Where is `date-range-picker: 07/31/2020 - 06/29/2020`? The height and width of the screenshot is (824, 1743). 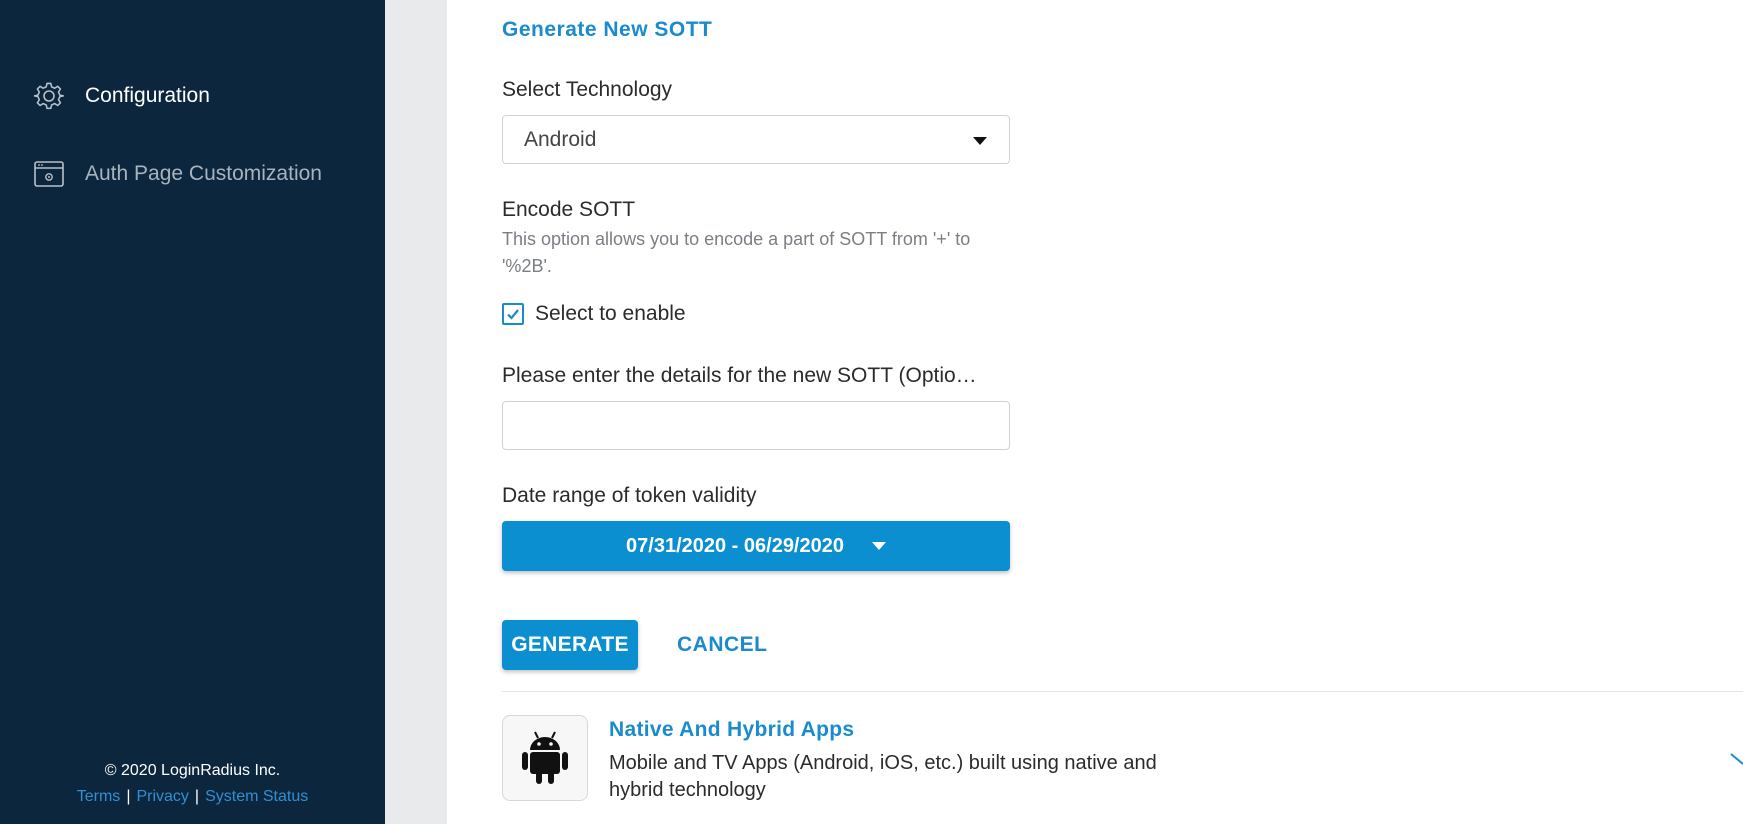 date-range-picker: 07/31/2020 - 06/29/2020 is located at coordinates (756, 546).